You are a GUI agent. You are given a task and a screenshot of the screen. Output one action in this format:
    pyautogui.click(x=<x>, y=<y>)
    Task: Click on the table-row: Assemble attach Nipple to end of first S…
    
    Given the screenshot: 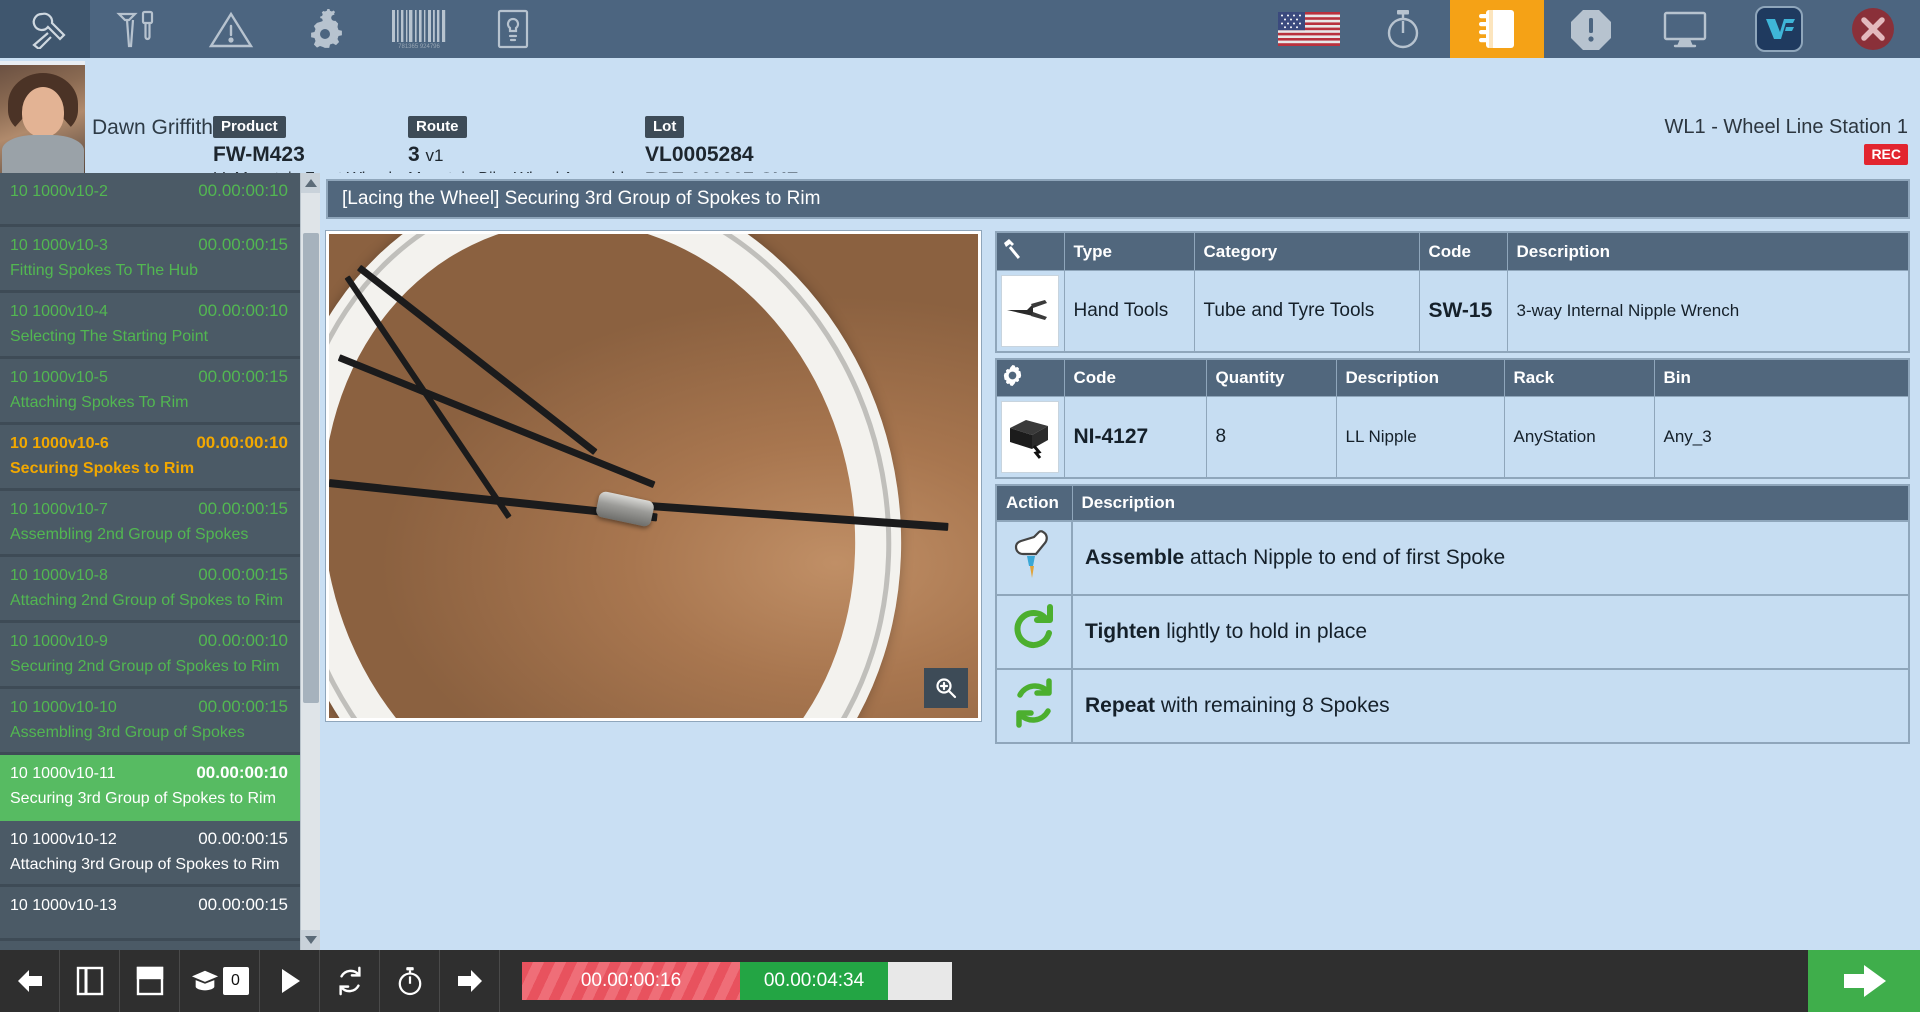 What is the action you would take?
    pyautogui.click(x=1453, y=557)
    